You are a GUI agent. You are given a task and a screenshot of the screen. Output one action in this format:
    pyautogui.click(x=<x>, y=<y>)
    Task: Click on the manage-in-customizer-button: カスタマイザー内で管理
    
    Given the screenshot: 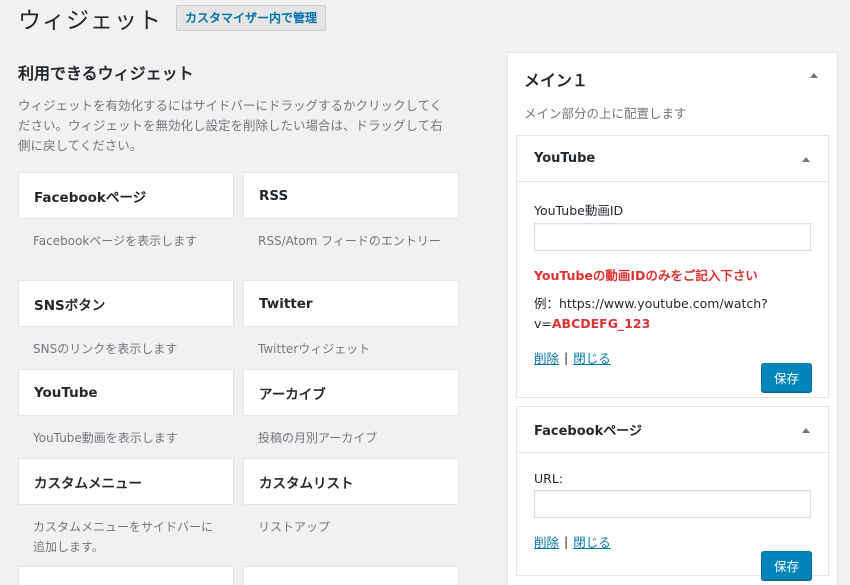 What is the action you would take?
    pyautogui.click(x=251, y=18)
    